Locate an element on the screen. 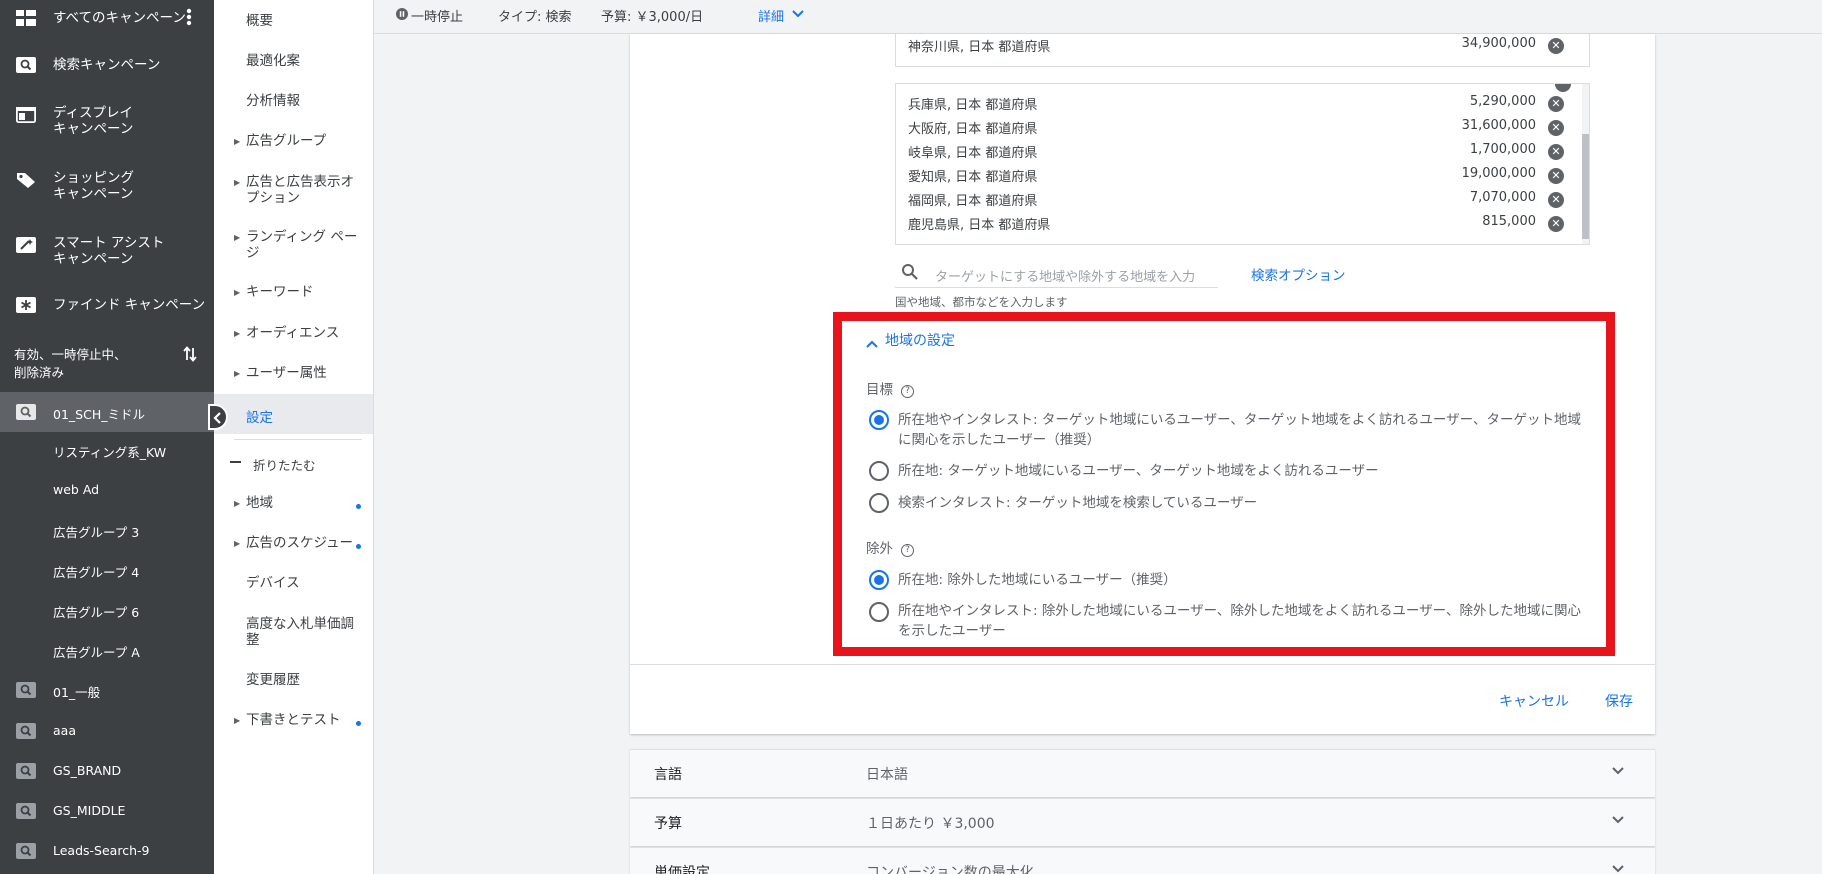 This screenshot has height=874, width=1822. save-button: 保存 is located at coordinates (1619, 701).